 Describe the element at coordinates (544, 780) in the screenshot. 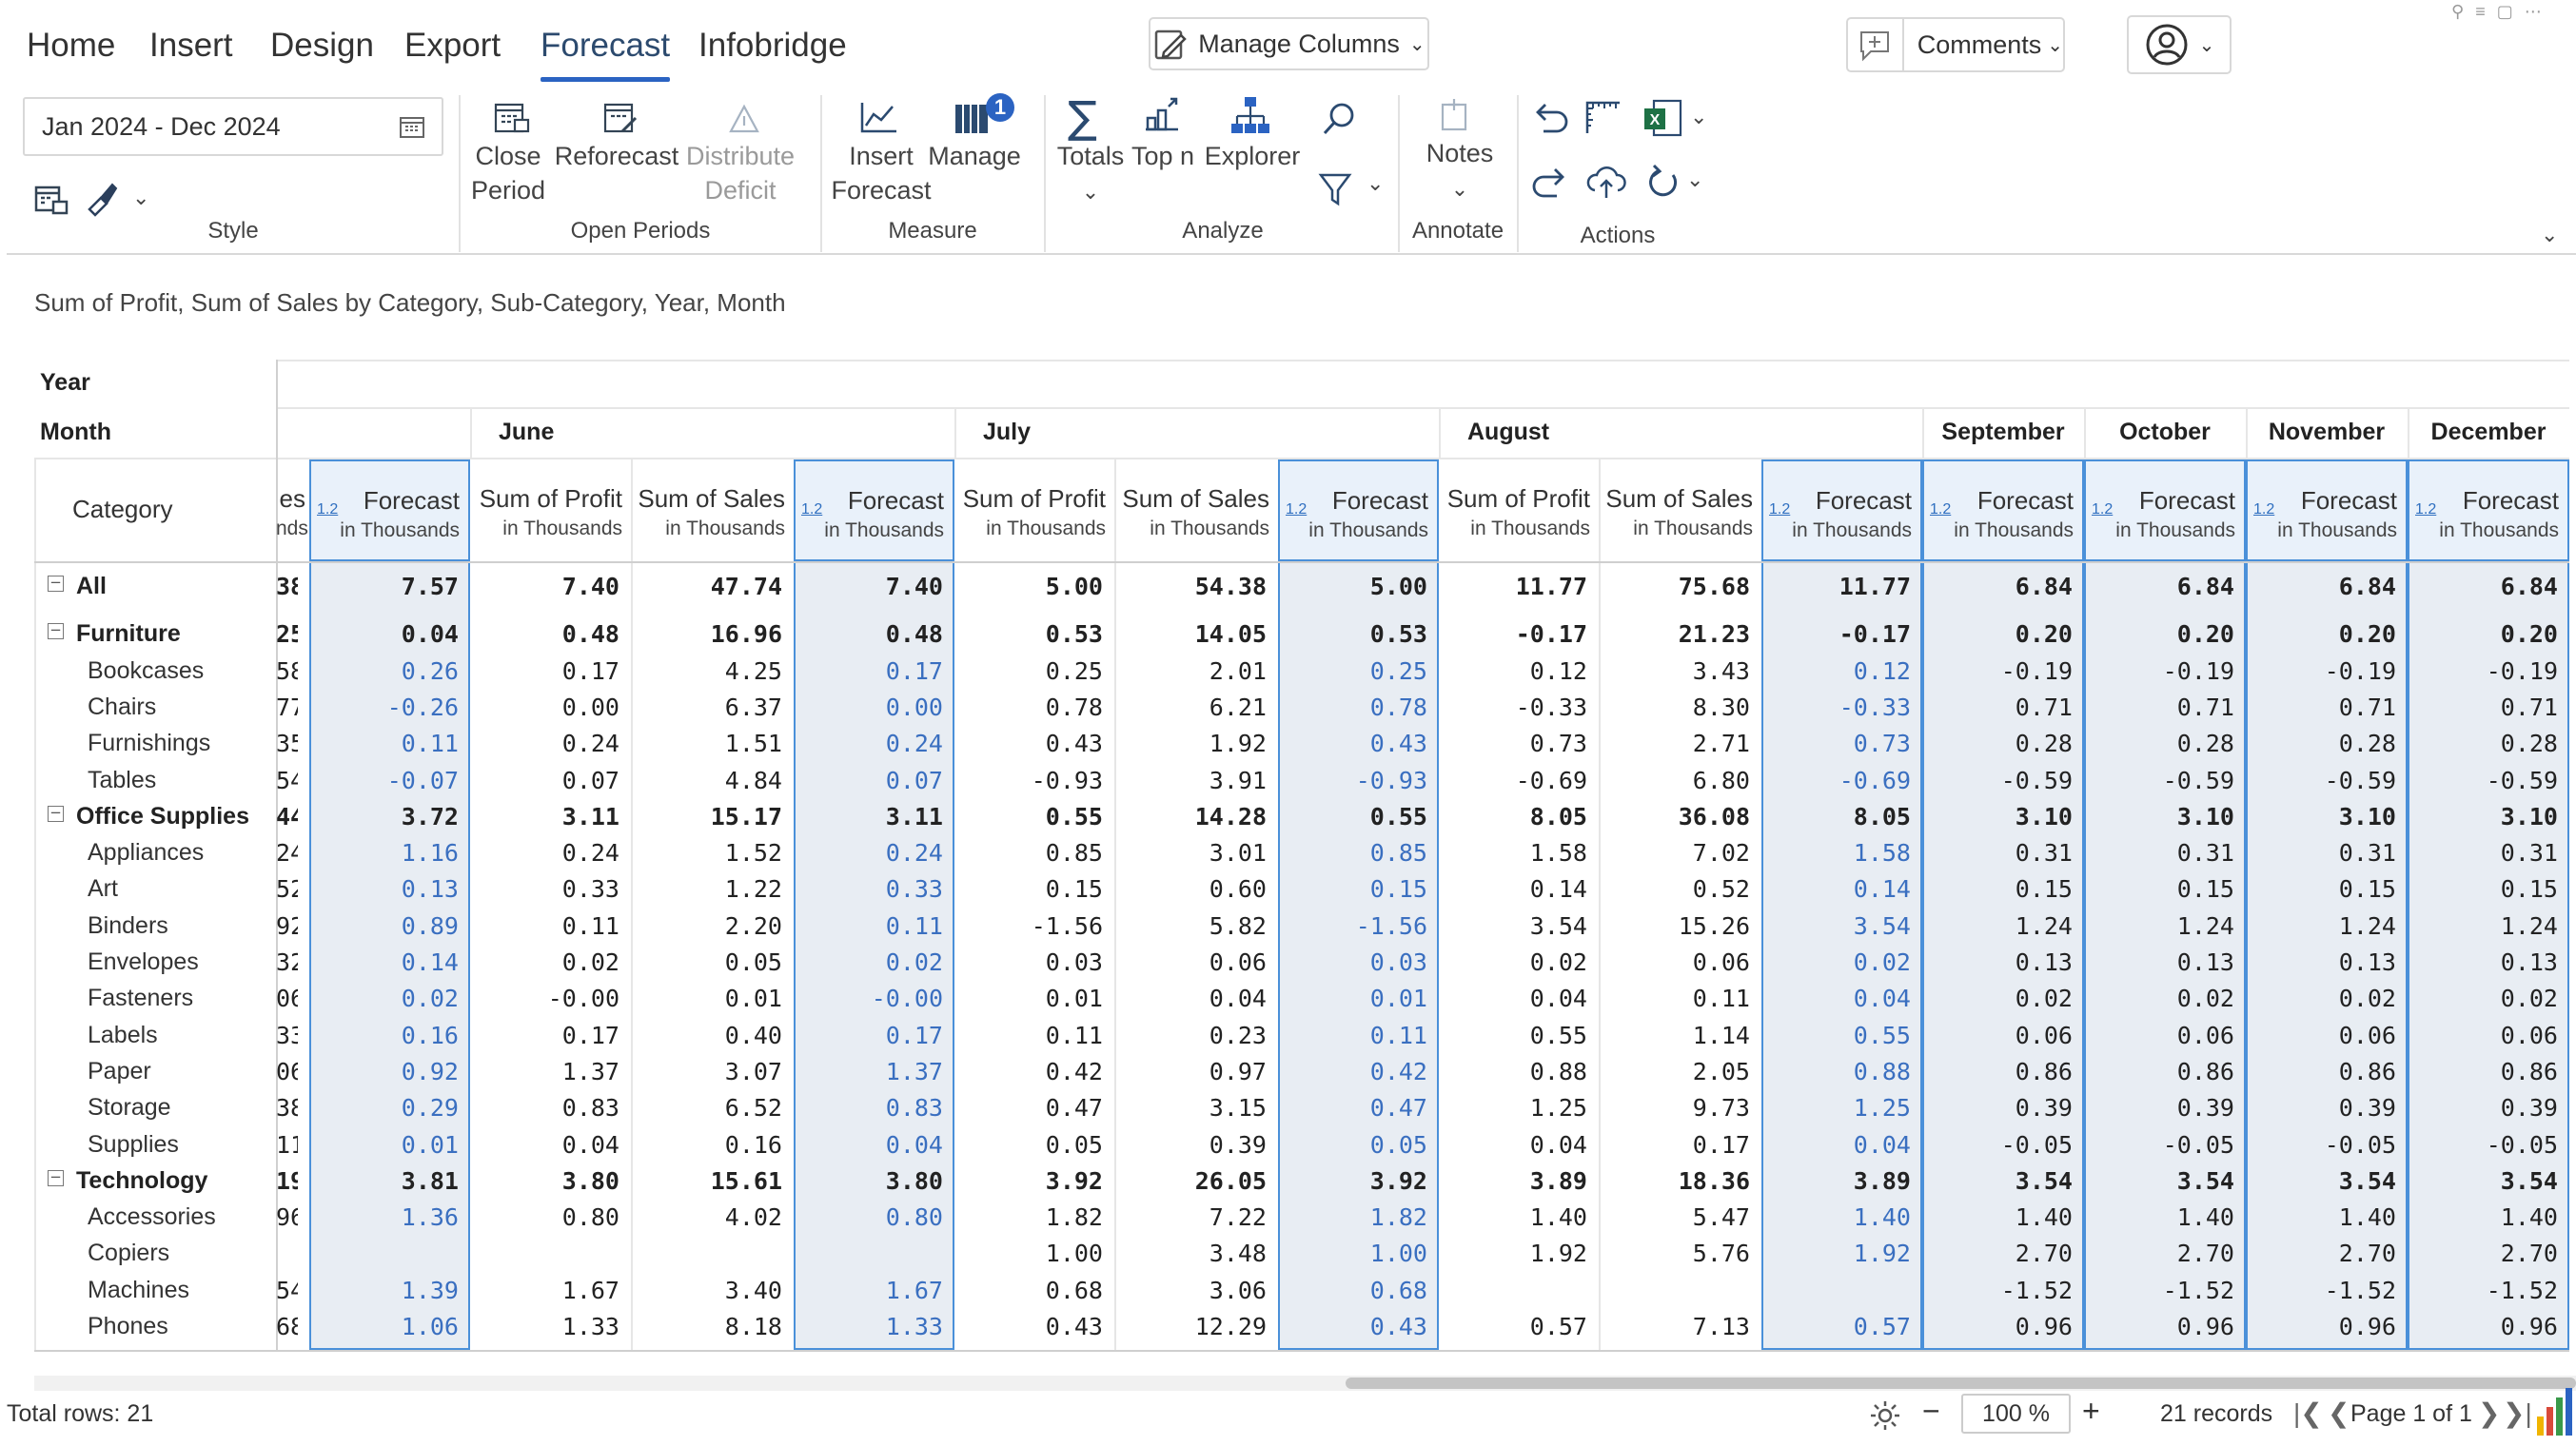

I see `data-cell: 0.07` at that location.